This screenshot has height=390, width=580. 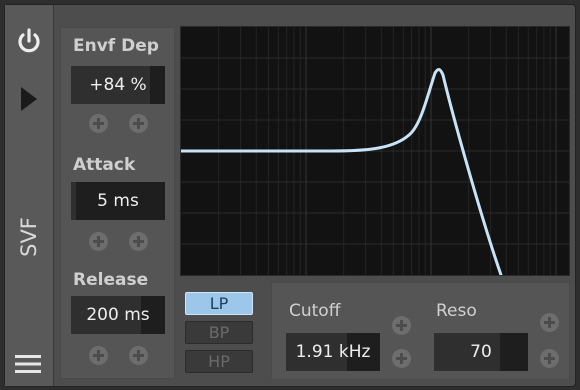 I want to click on attack-label: Attack, so click(x=104, y=165).